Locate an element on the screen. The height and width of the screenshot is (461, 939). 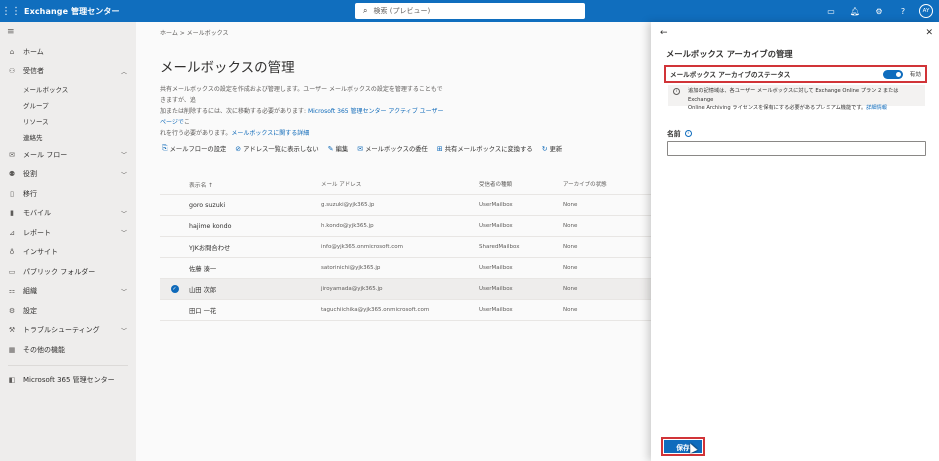
breadcrumb: ホーム > メールボックス is located at coordinates (194, 32).